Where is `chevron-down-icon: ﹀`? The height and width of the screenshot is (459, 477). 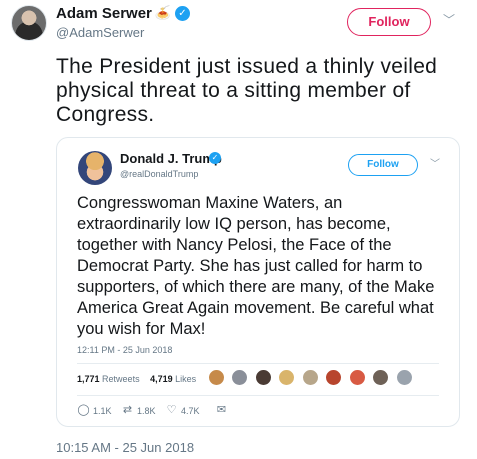
chevron-down-icon: ﹀ is located at coordinates (449, 20).